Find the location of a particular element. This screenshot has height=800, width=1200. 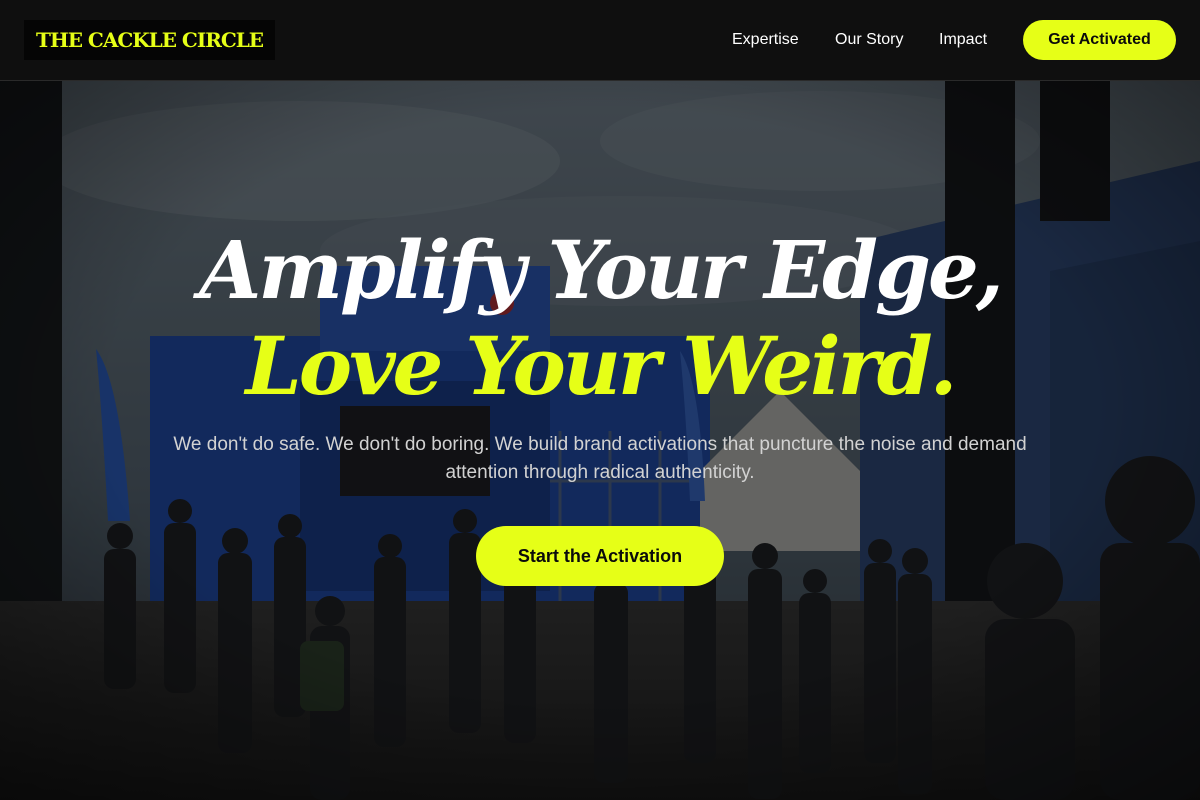

hero-headline-line-1: Amplify Your Edge, is located at coordinates (601, 270).